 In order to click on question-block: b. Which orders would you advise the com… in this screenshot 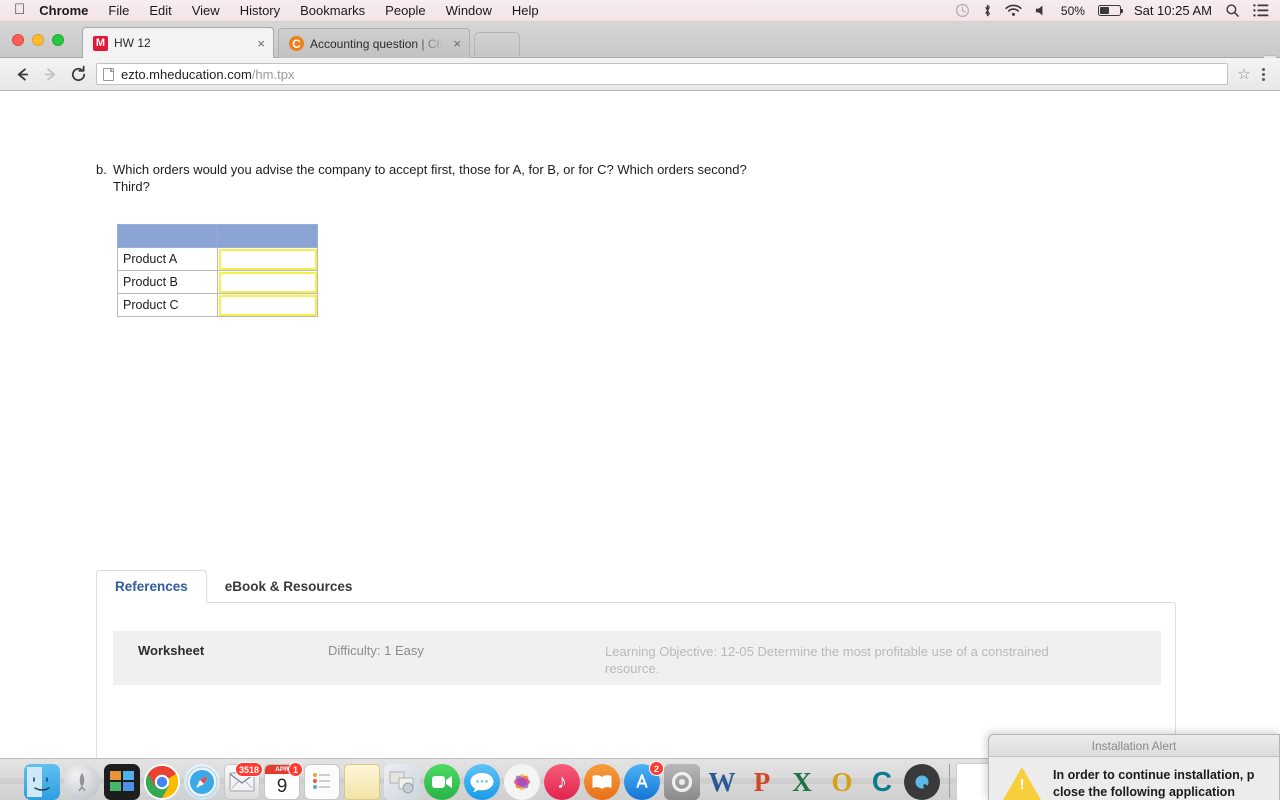, I will do `click(426, 178)`.